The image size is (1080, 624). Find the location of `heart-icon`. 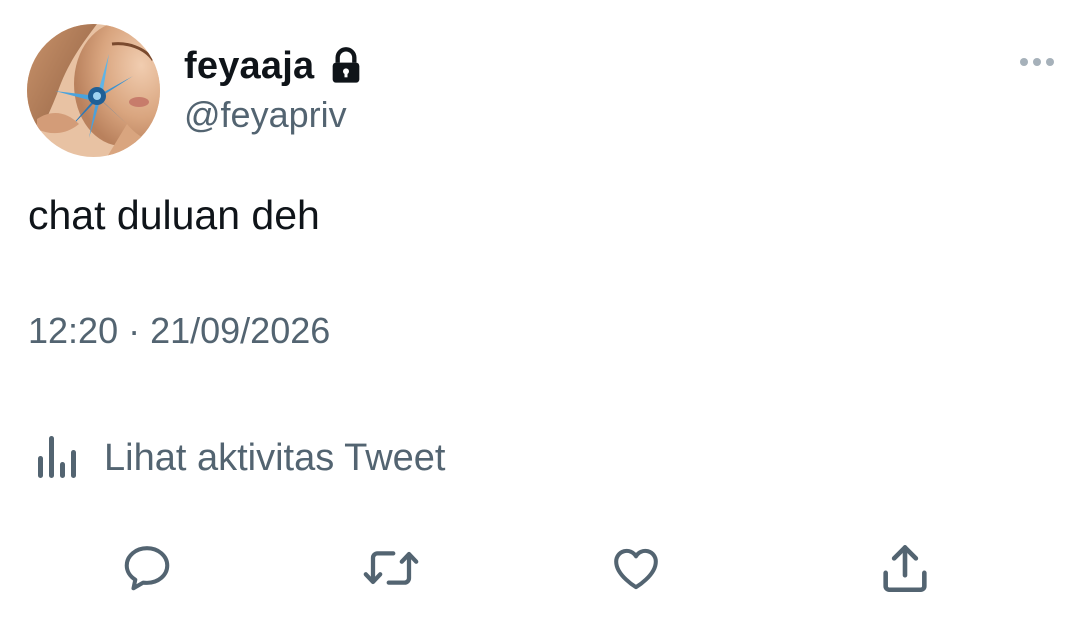

heart-icon is located at coordinates (636, 570).